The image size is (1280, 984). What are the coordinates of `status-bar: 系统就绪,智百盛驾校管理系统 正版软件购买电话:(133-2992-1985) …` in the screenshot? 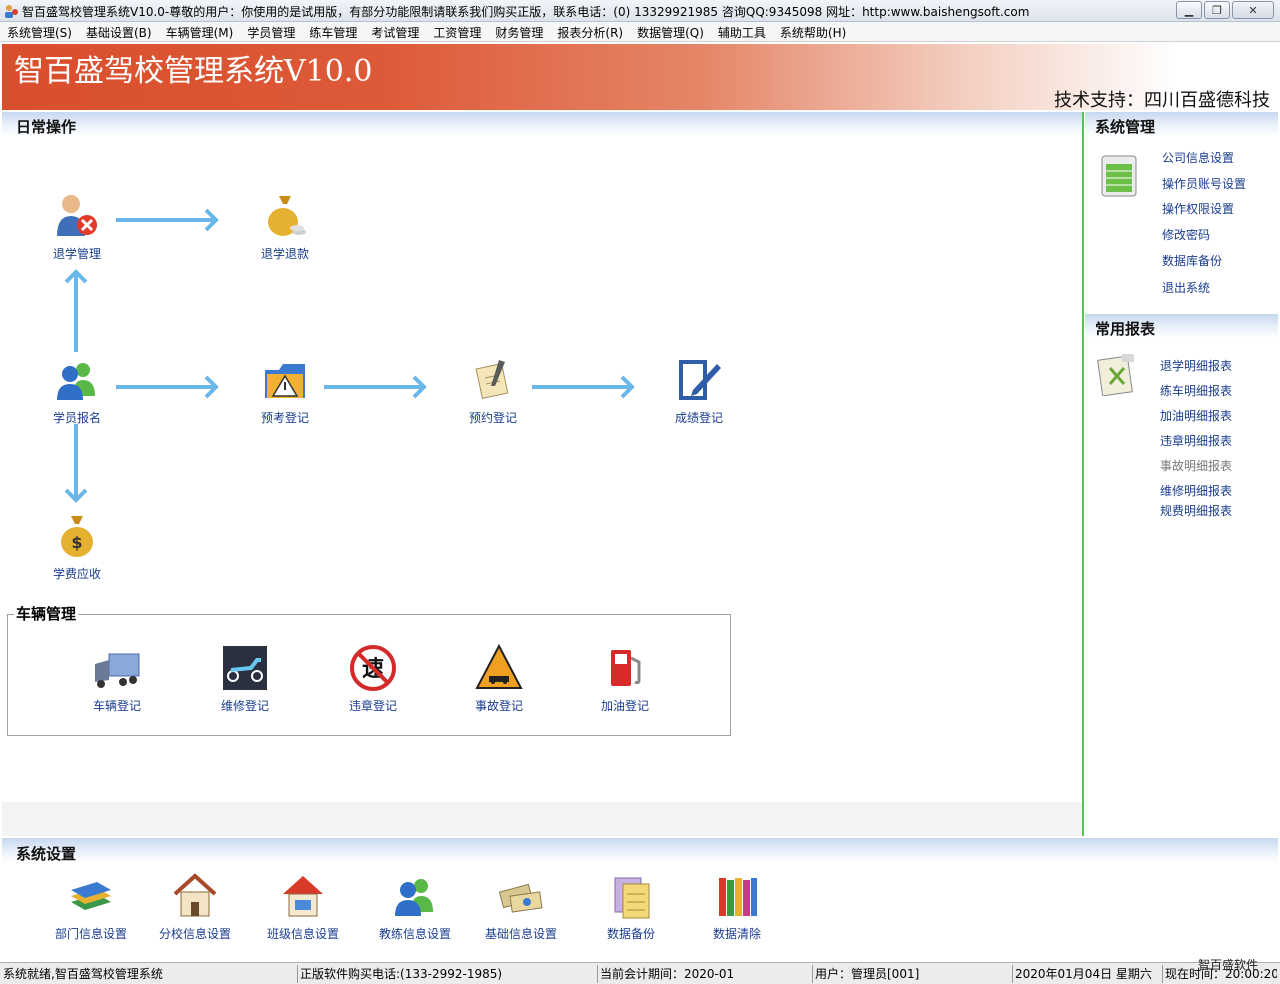 It's located at (640, 973).